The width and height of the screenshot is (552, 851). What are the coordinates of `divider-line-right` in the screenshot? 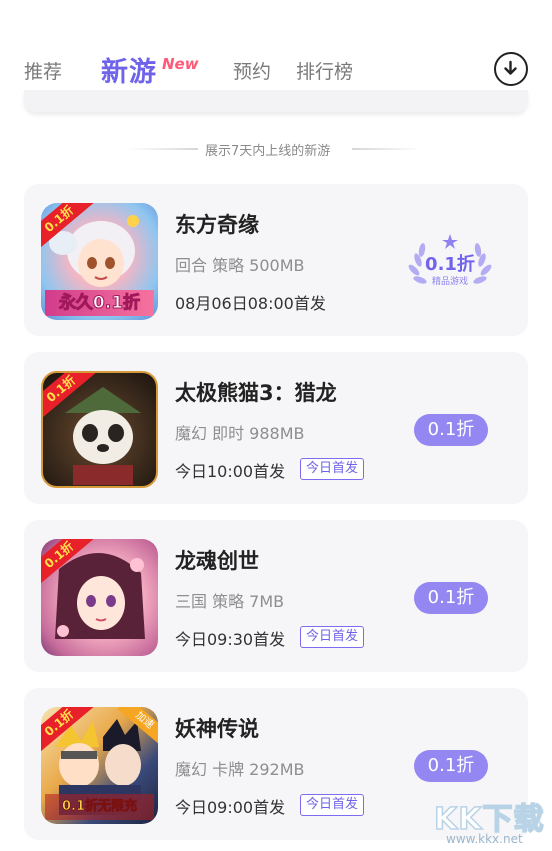 It's located at (387, 149).